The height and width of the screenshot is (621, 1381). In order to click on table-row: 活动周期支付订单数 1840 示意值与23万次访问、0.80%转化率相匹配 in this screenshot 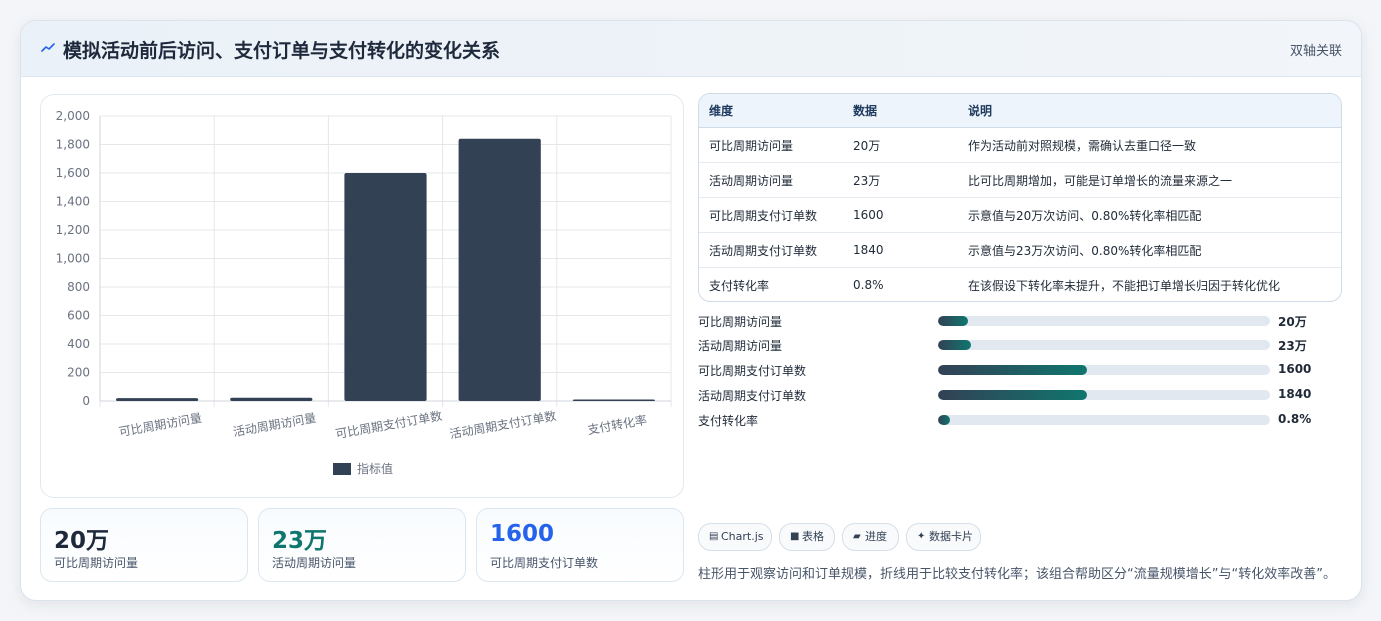, I will do `click(1020, 250)`.